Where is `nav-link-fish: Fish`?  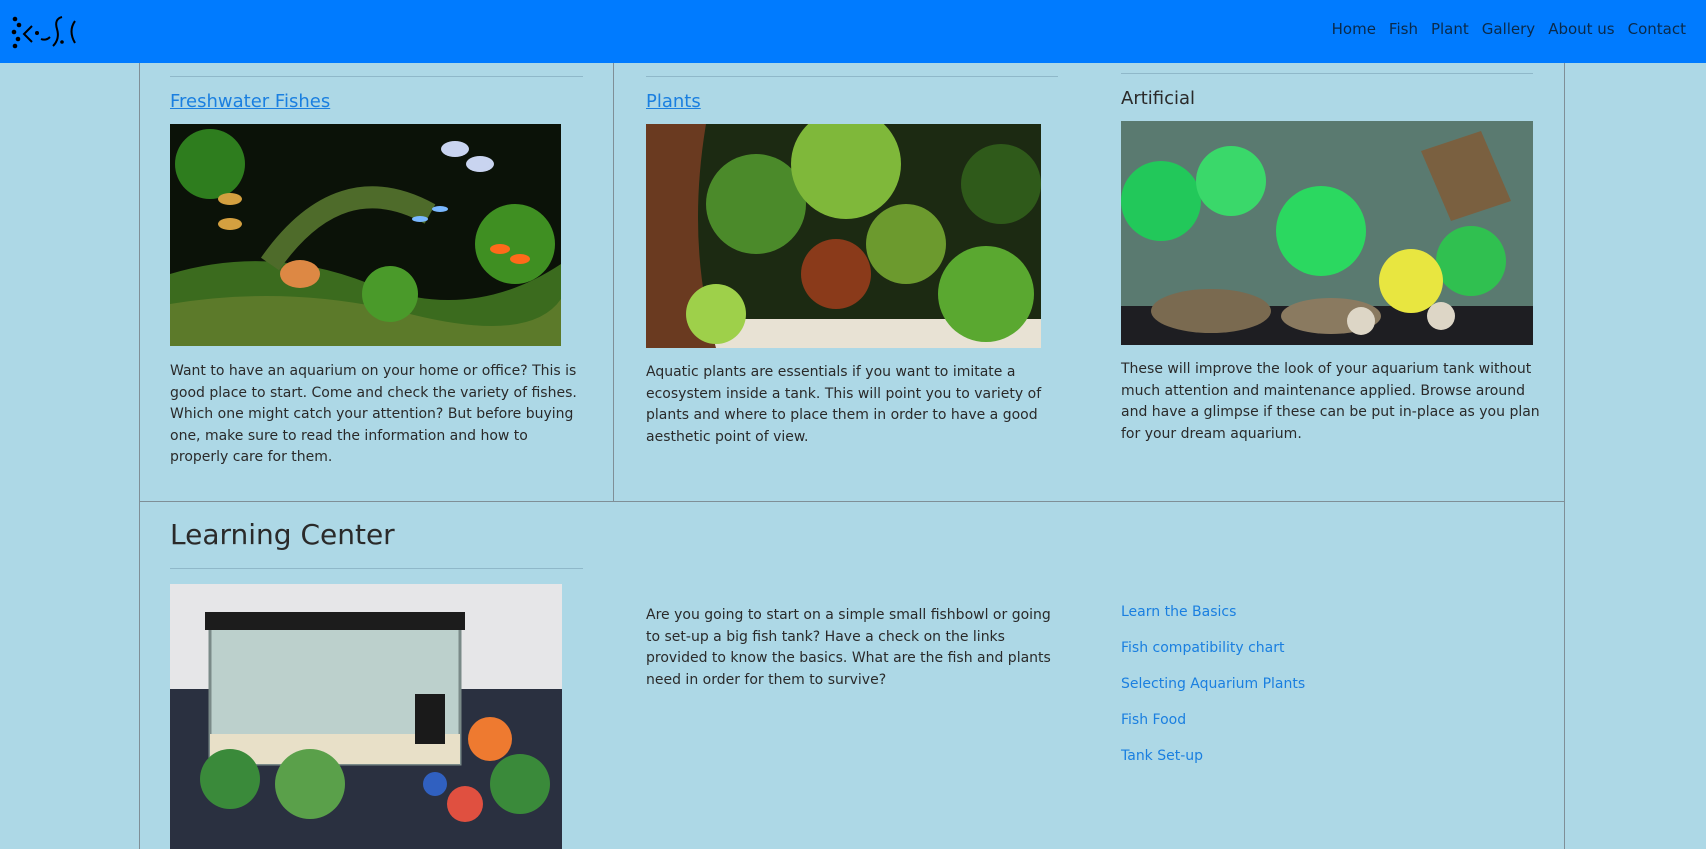 nav-link-fish: Fish is located at coordinates (1403, 29).